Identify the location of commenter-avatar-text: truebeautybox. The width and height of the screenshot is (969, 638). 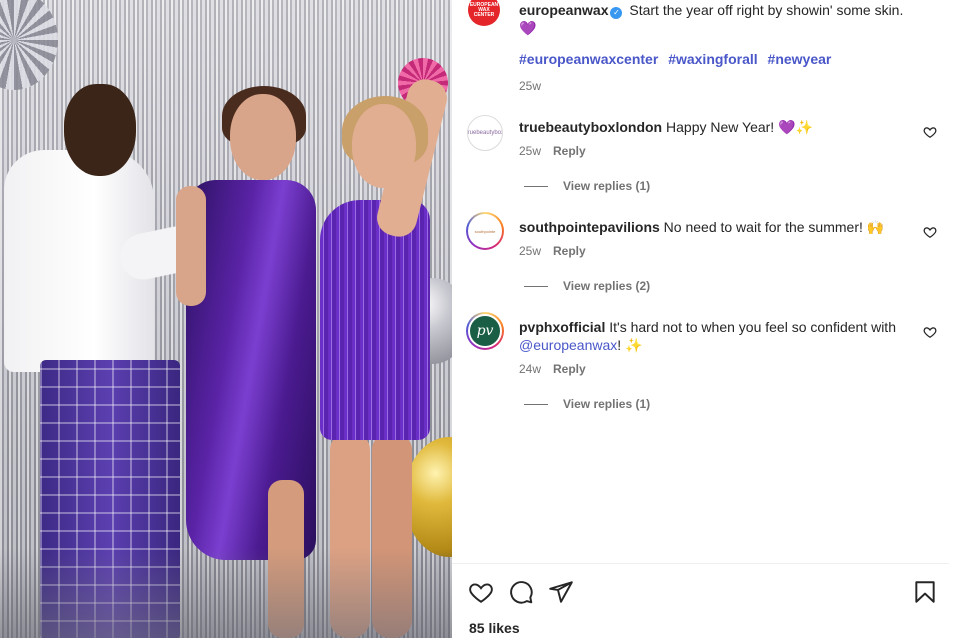
(485, 133).